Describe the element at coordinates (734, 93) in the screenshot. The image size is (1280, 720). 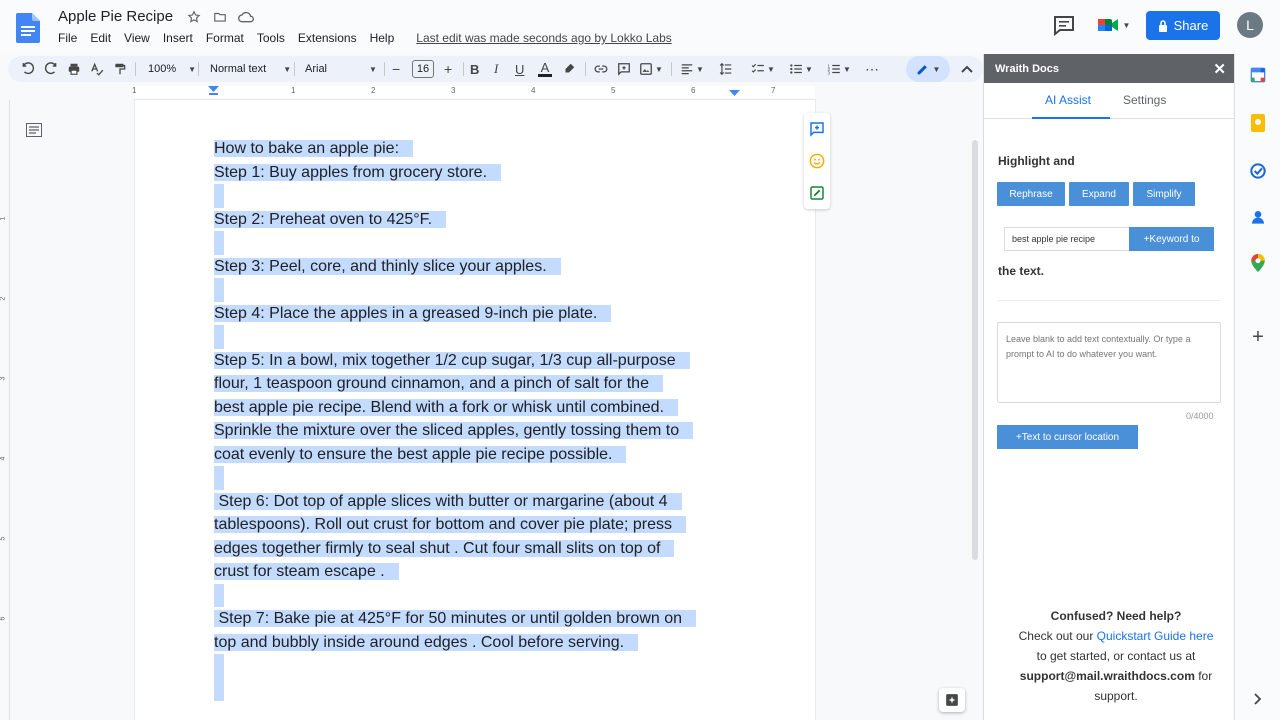
I see `right-indent-marker-icon` at that location.